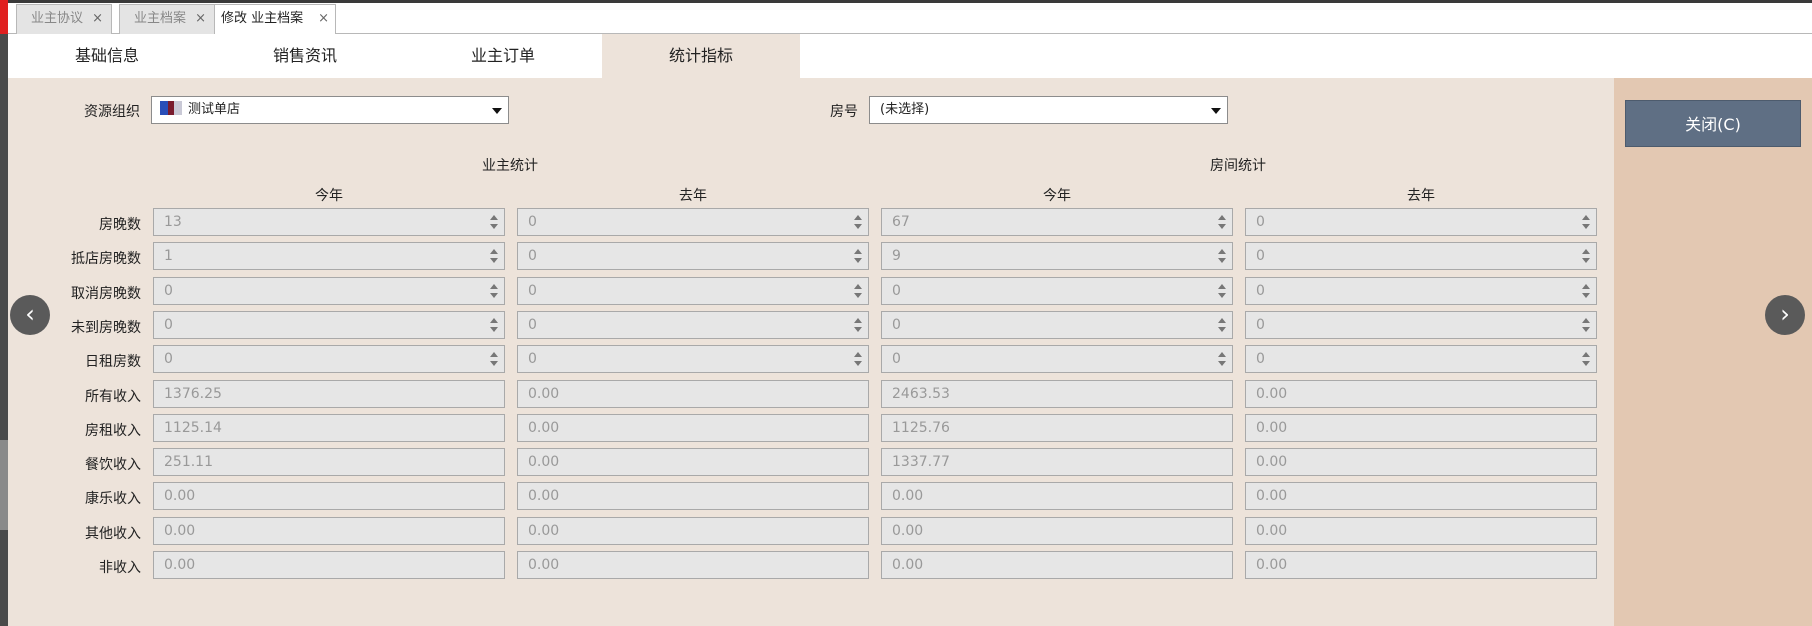 The image size is (1812, 626). Describe the element at coordinates (305, 56) in the screenshot. I see `tab-sales-info: 销售资讯` at that location.